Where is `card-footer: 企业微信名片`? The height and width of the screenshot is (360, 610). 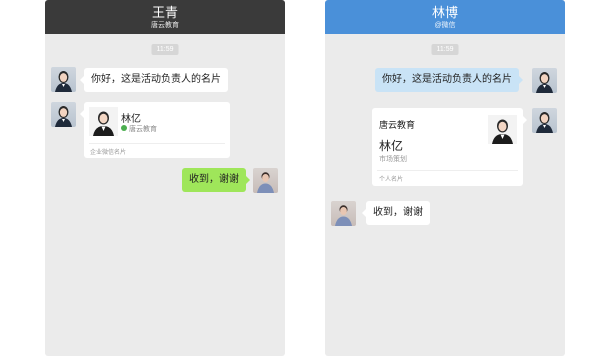 card-footer: 企业微信名片 is located at coordinates (108, 153).